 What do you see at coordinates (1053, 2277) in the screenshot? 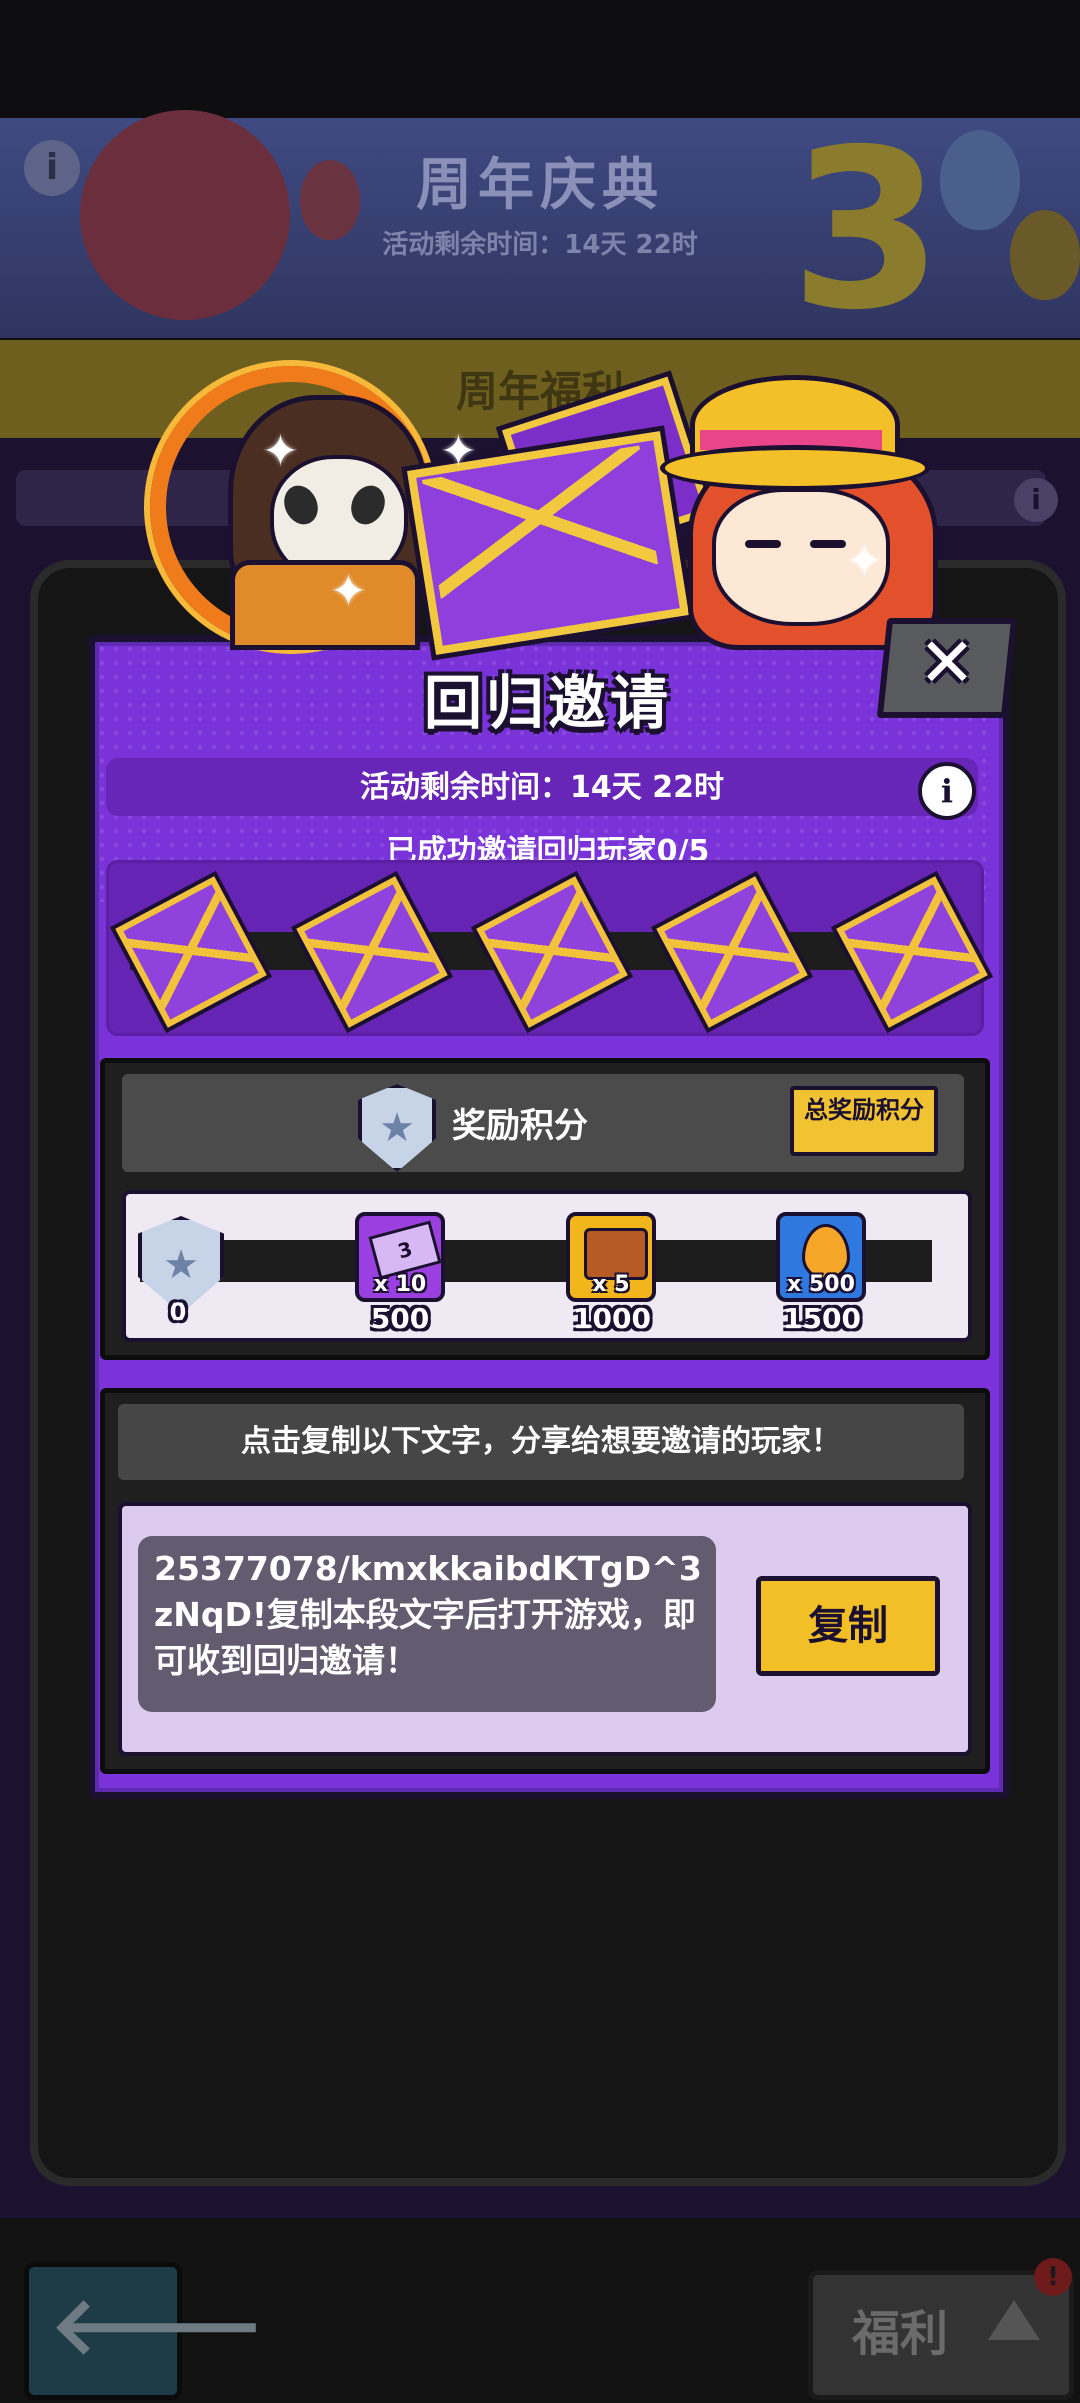
I see `alert-badge: !` at bounding box center [1053, 2277].